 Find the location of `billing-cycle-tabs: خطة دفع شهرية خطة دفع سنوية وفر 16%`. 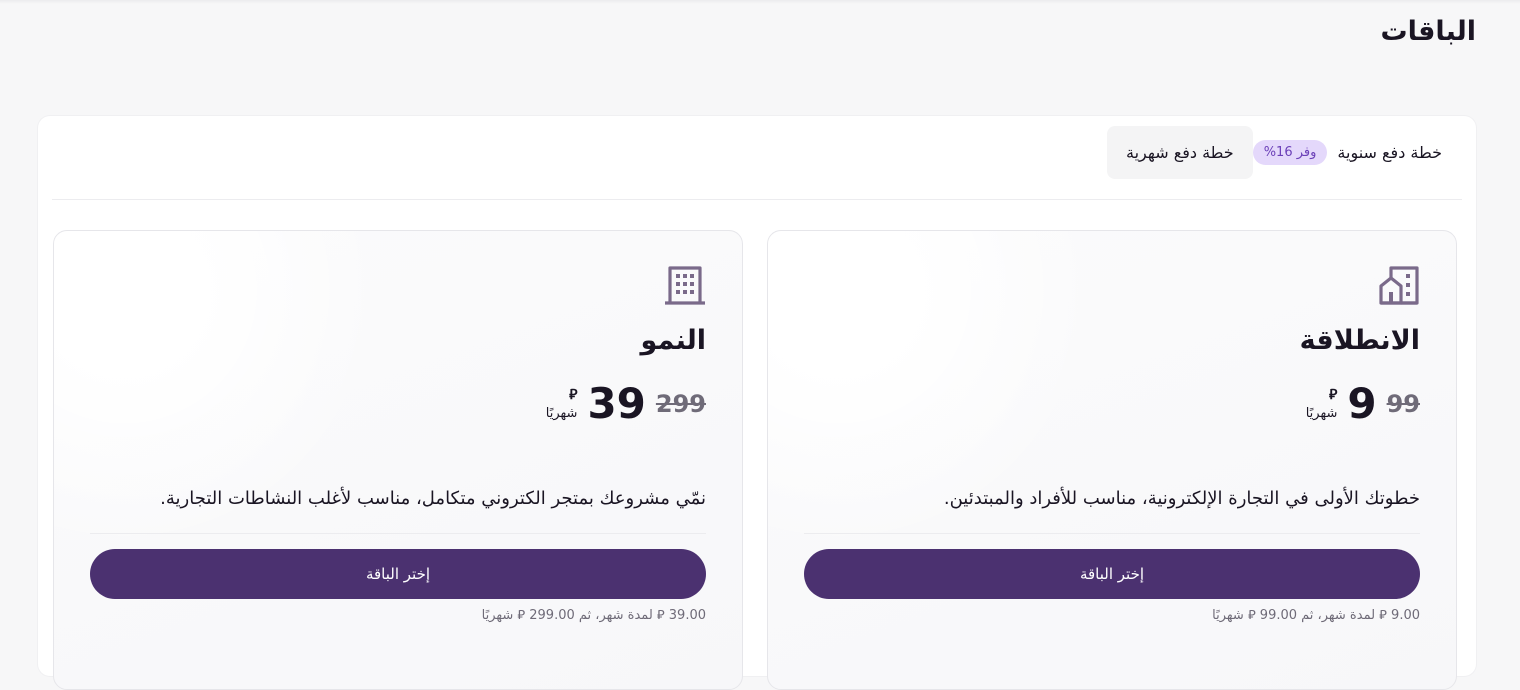

billing-cycle-tabs: خطة دفع شهرية خطة دفع سنوية وفر 16% is located at coordinates (1283, 152).